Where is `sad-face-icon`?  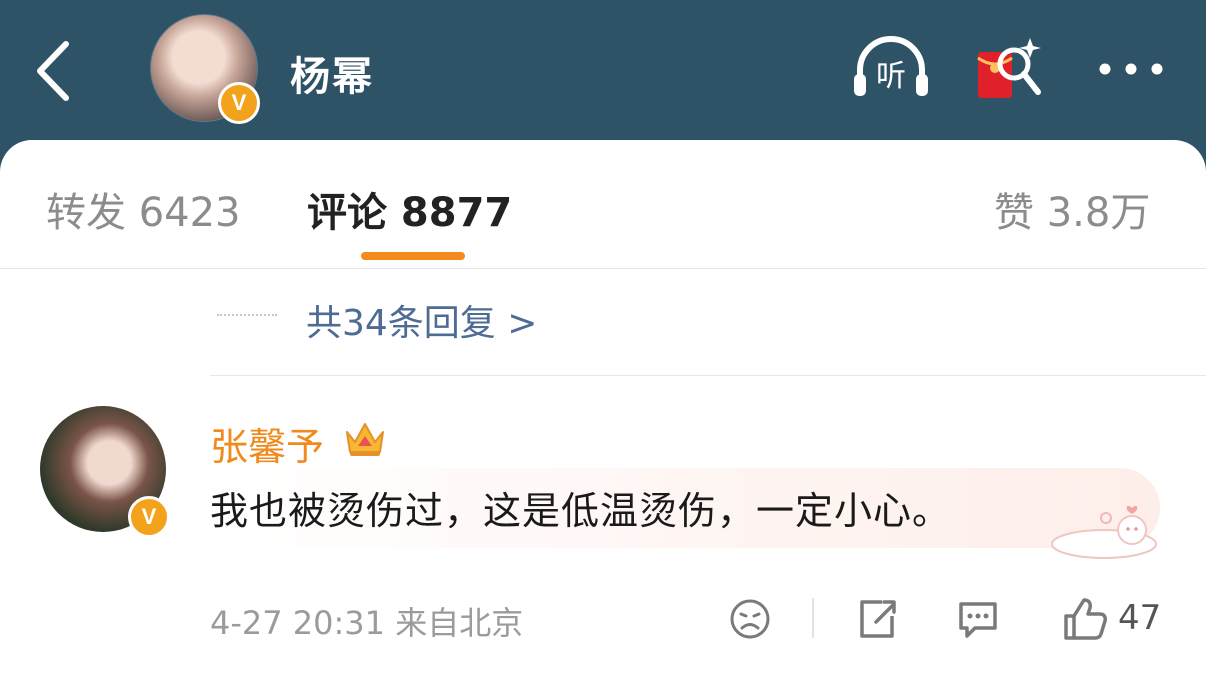
sad-face-icon is located at coordinates (750, 619).